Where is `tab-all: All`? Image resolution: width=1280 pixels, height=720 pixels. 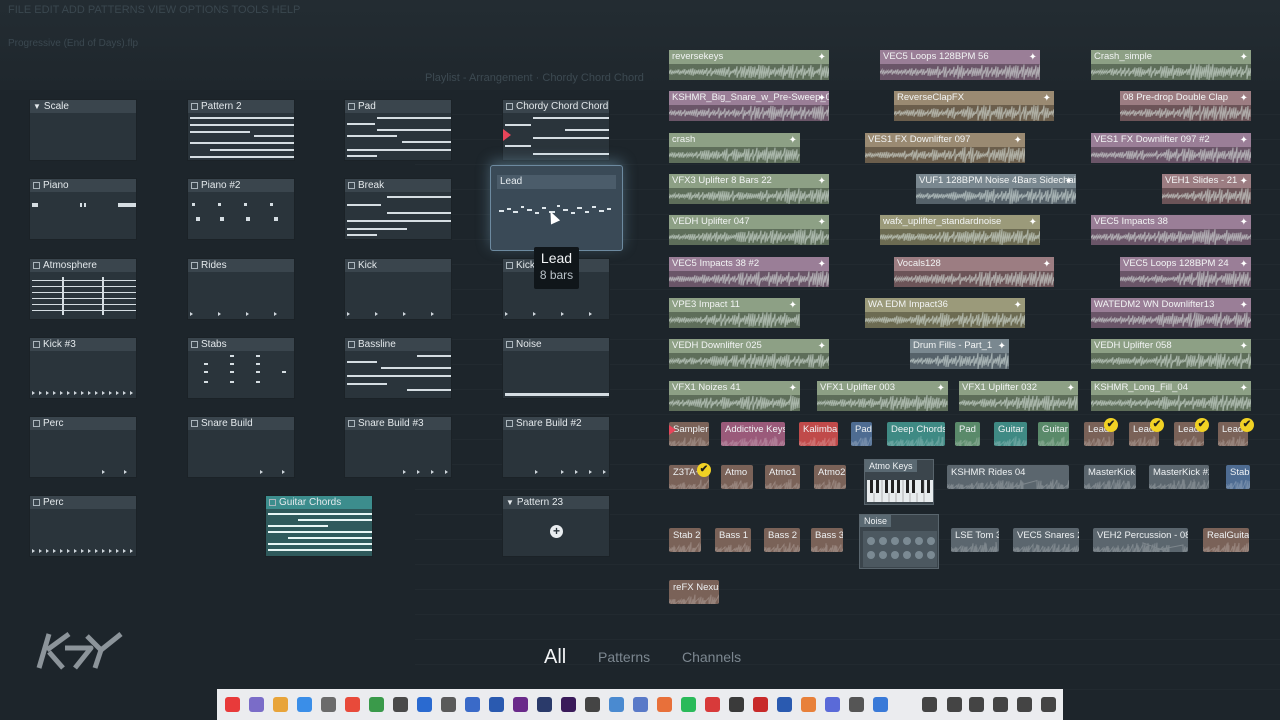 tab-all: All is located at coordinates (555, 657).